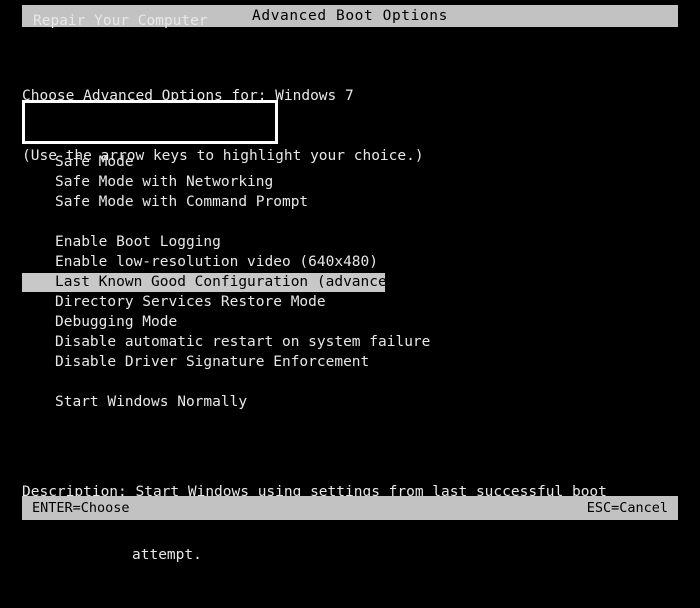  Describe the element at coordinates (167, 555) in the screenshot. I see `description-line-2: attempt.` at that location.